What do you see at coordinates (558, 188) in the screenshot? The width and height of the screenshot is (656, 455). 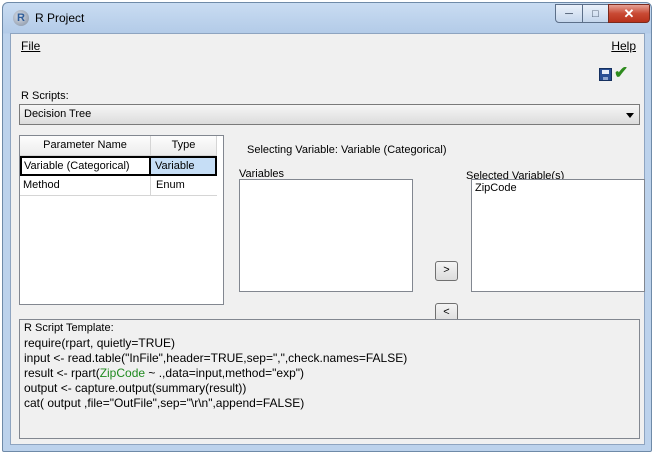 I see `list-item: ZipCode` at bounding box center [558, 188].